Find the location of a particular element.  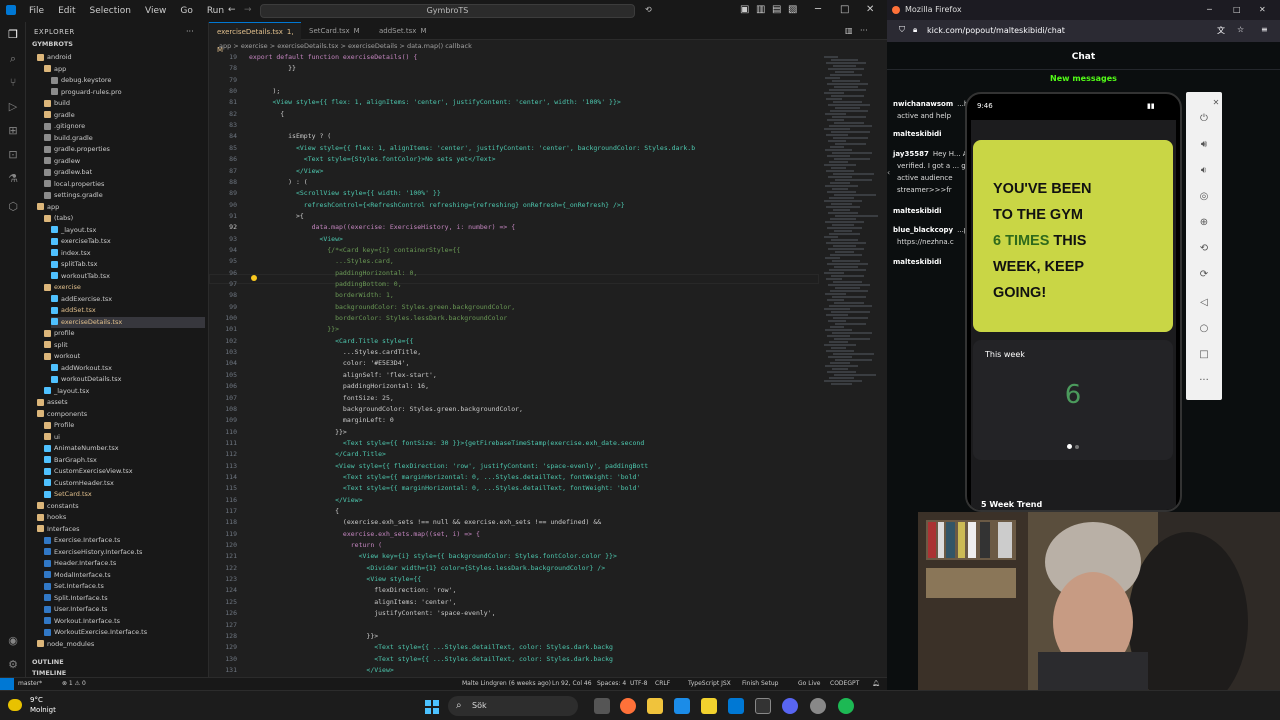

tree-folder: components is located at coordinates (121, 414).